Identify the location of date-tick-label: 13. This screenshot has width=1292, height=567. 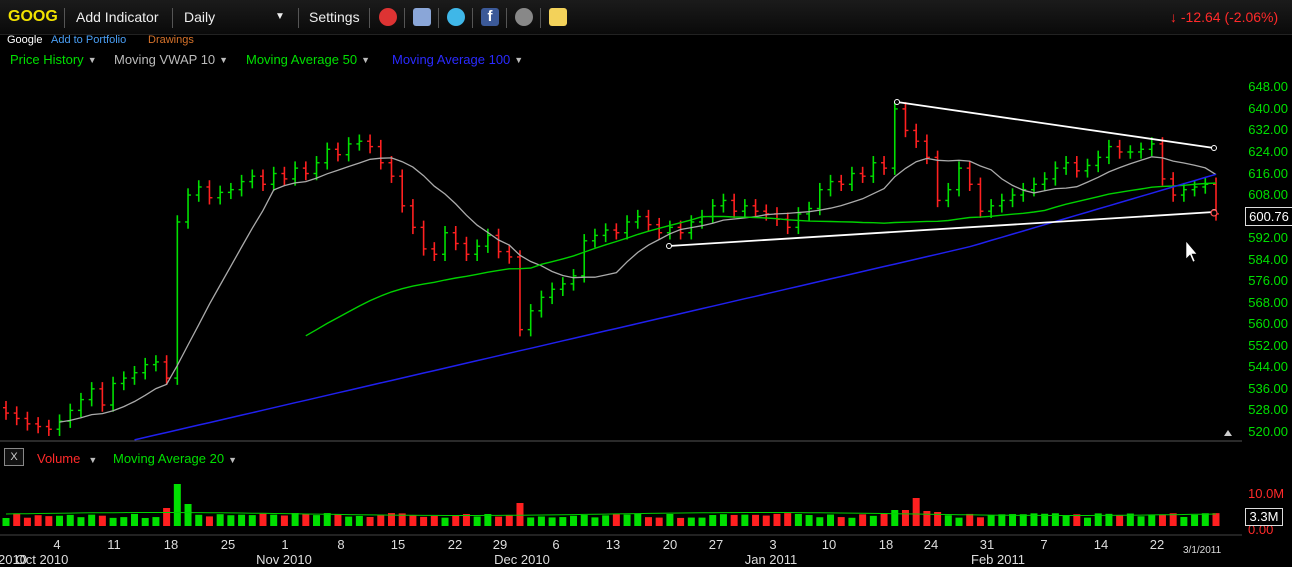
(613, 544).